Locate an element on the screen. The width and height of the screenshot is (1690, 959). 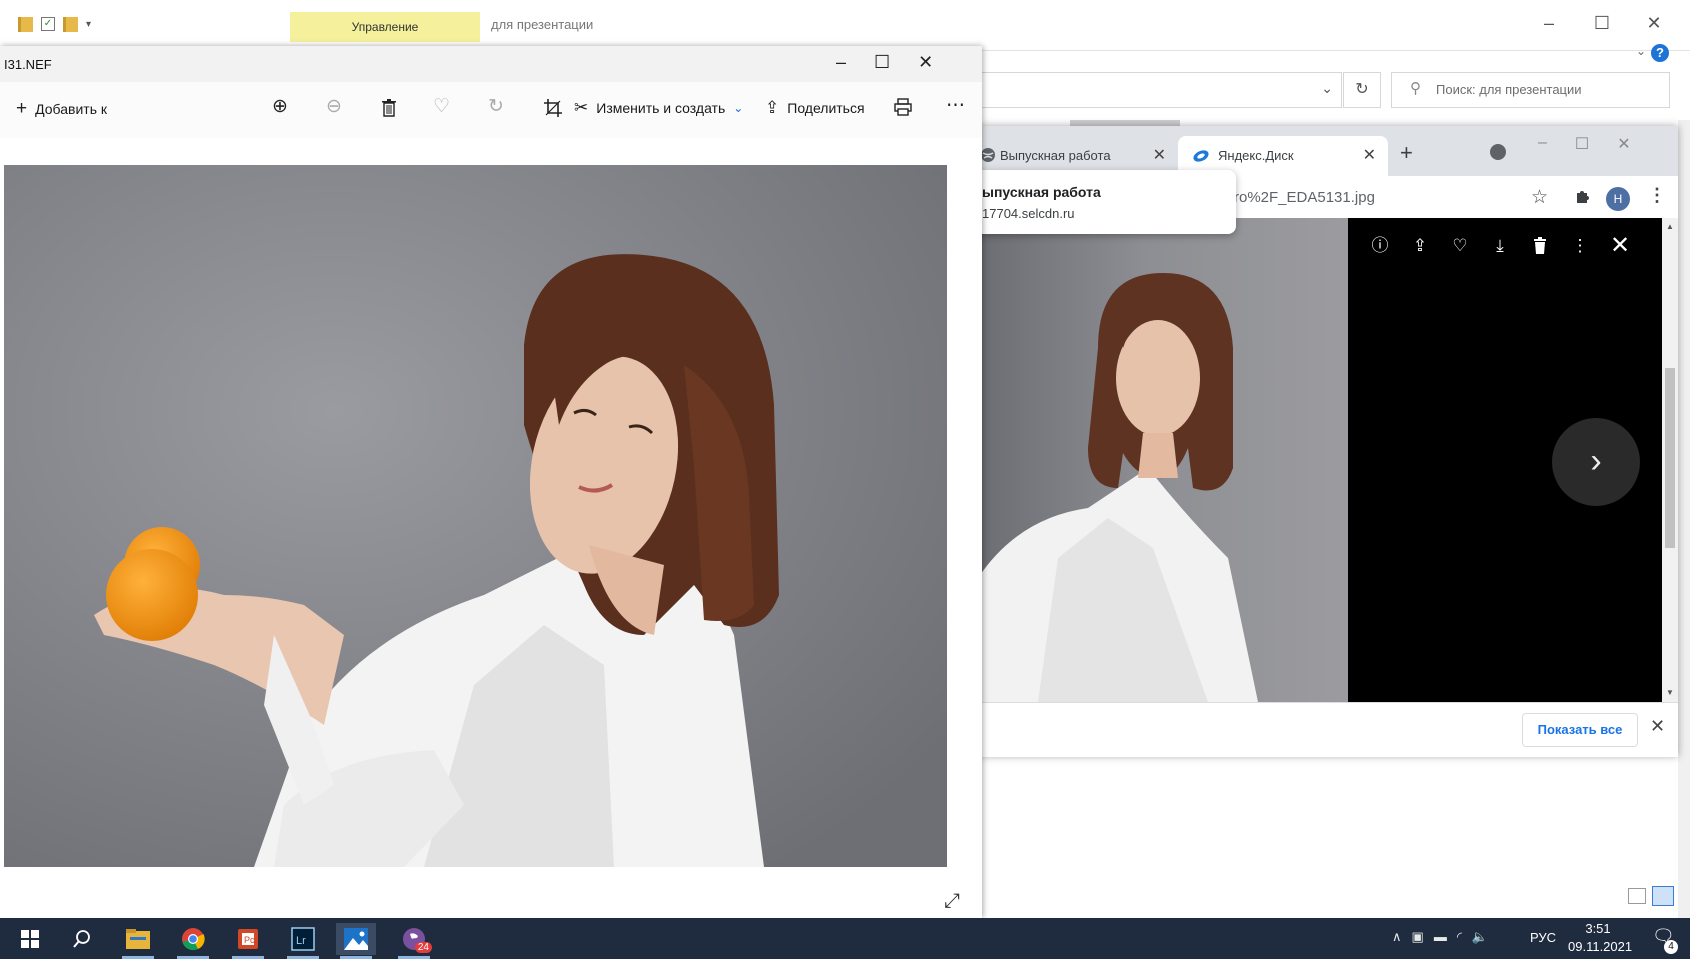
volume-icon: 🔈 is located at coordinates (1480, 937).